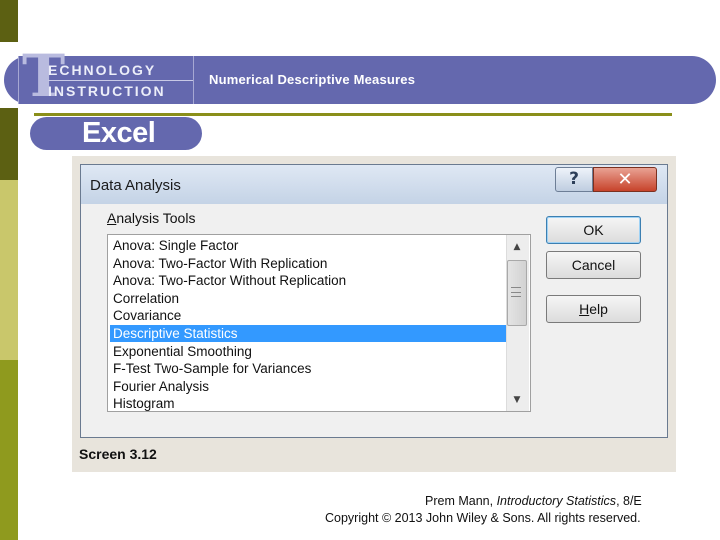  I want to click on analysis-tools-mnemonic: A, so click(112, 218).